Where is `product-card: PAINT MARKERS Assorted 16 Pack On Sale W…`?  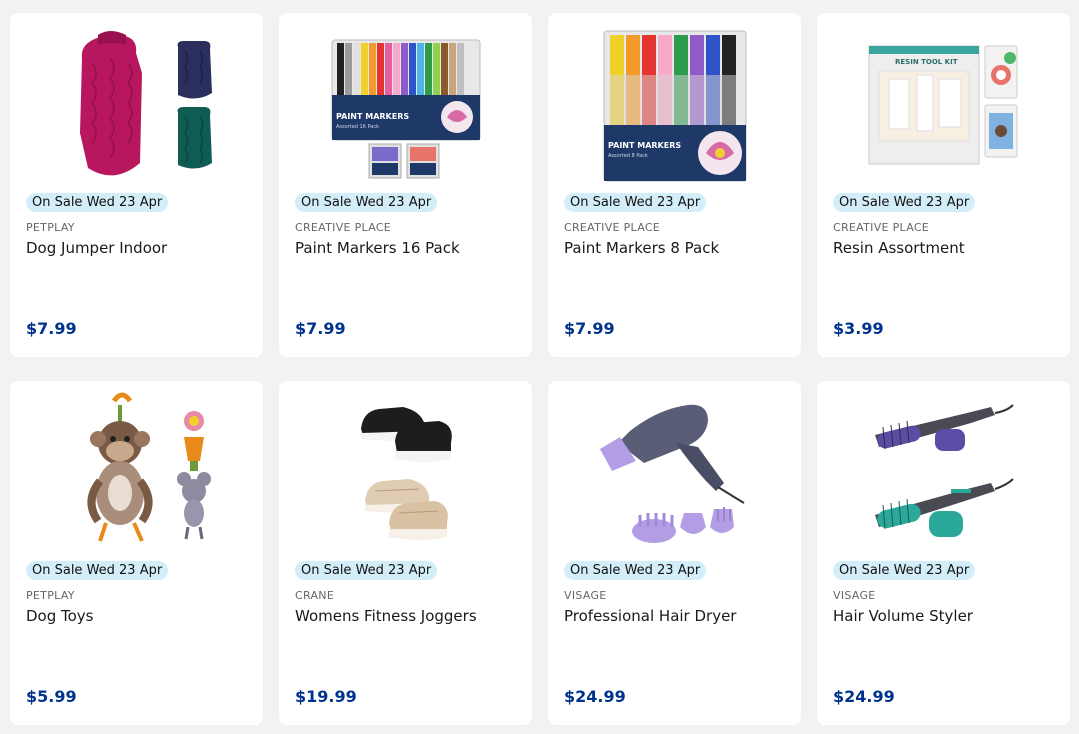
product-card: PAINT MARKERS Assorted 16 Pack On Sale W… is located at coordinates (405, 185).